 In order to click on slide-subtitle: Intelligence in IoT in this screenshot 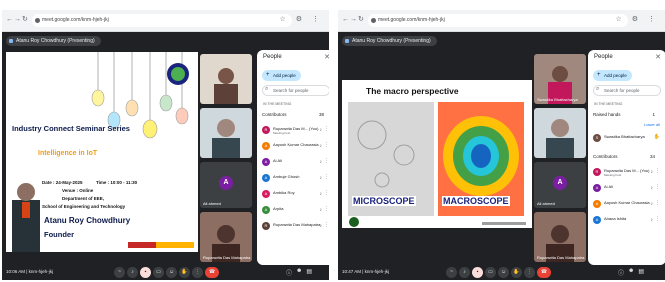, I will do `click(68, 153)`.